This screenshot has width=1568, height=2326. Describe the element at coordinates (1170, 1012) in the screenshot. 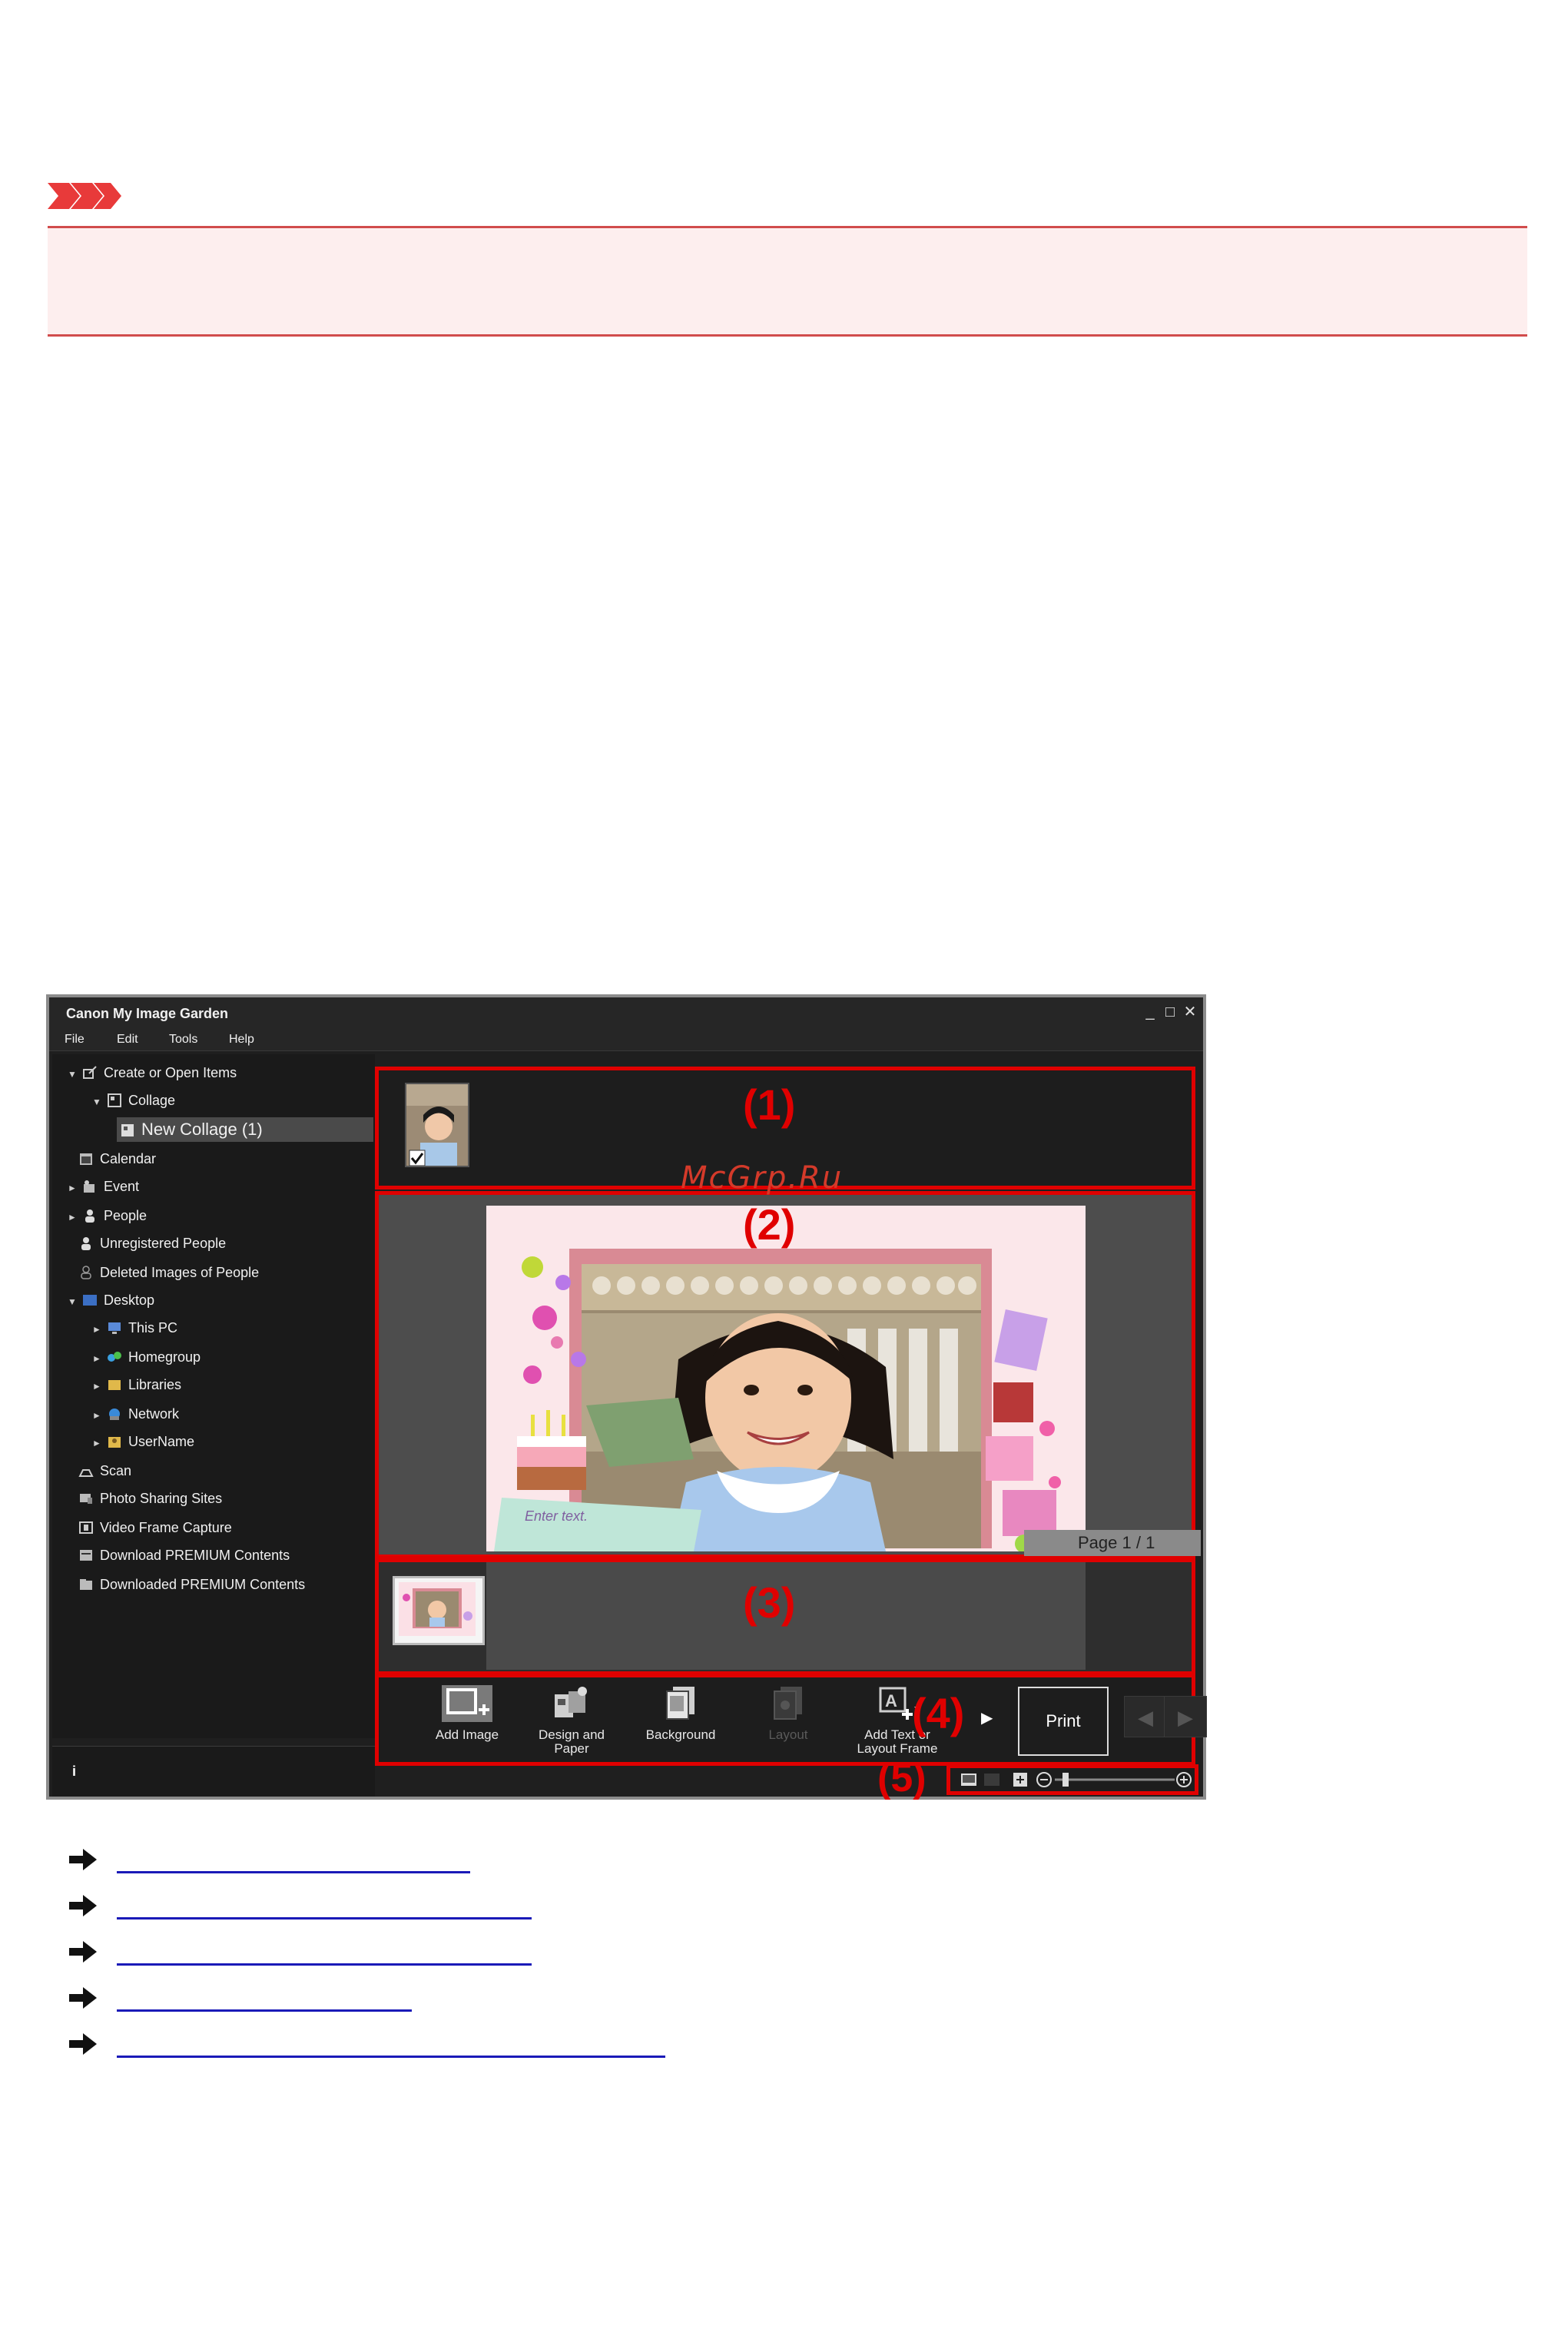

I see `maximize-icon: □` at that location.